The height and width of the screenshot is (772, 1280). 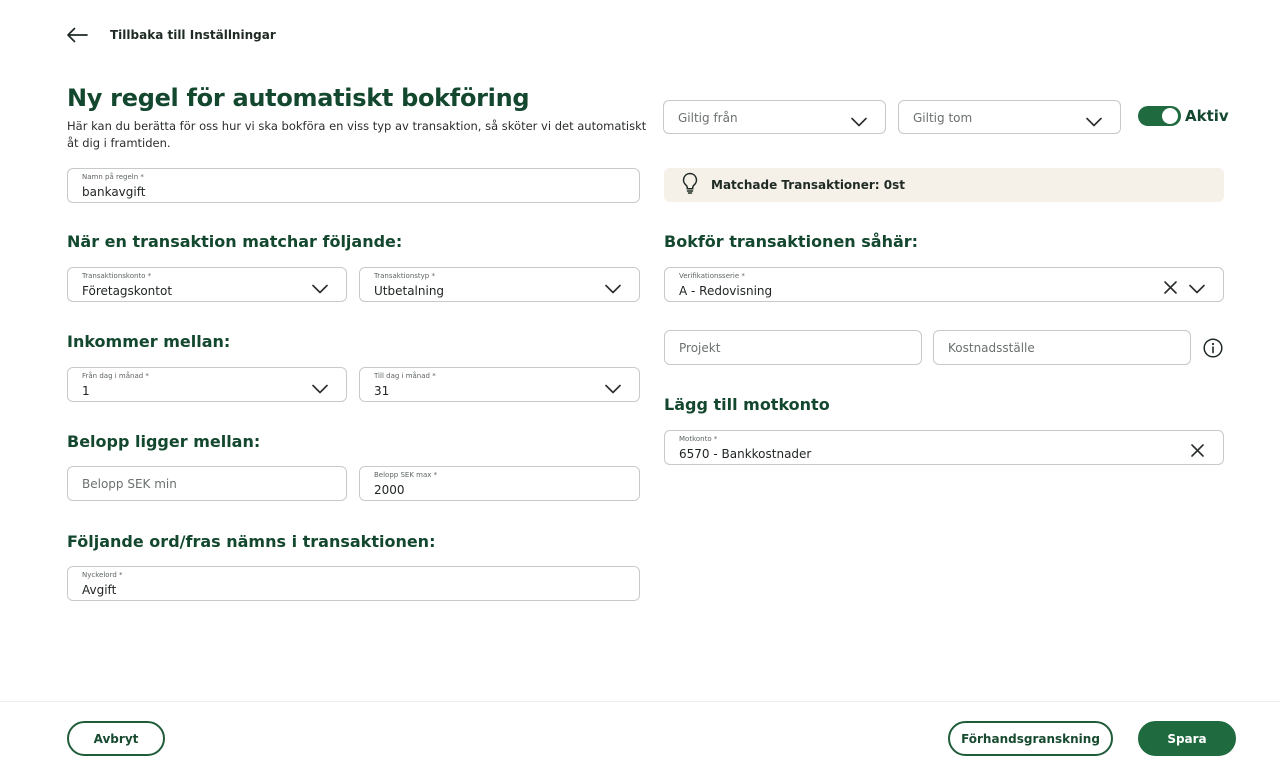 I want to click on day-to-value: 31, so click(x=382, y=391).